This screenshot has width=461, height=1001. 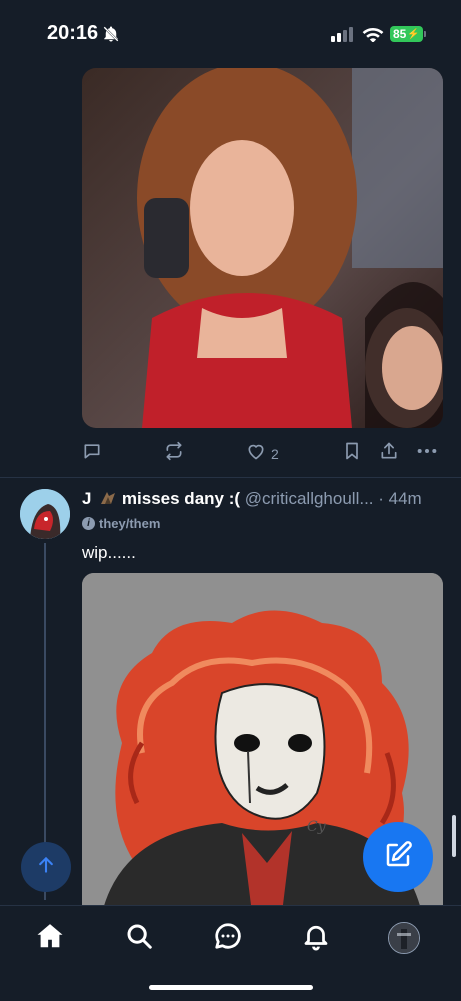 I want to click on status-time: 20:16, so click(x=73, y=33).